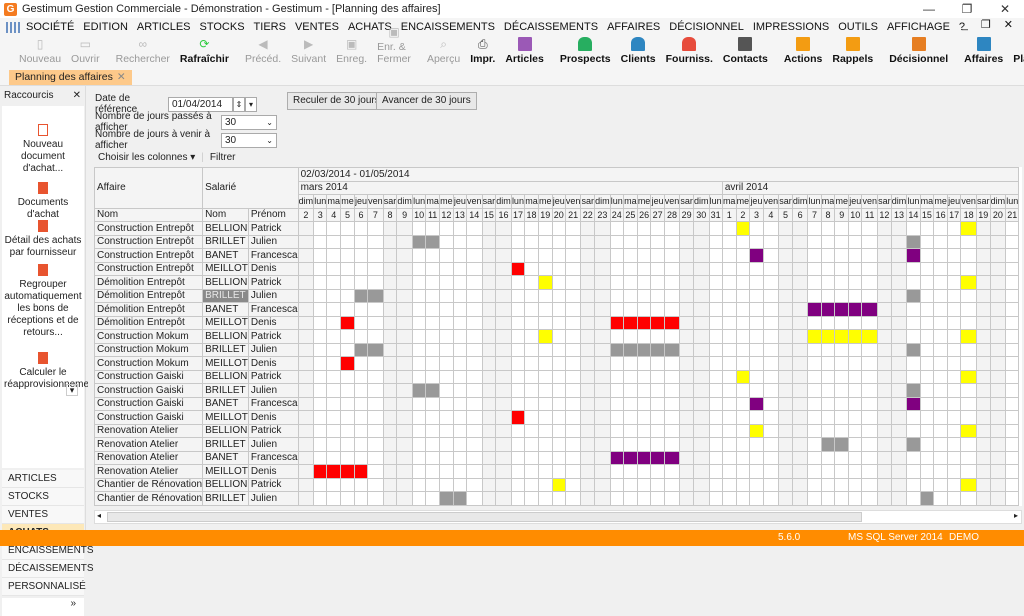 Image resolution: width=1024 pixels, height=616 pixels. I want to click on planning-mark-purple, so click(672, 457).